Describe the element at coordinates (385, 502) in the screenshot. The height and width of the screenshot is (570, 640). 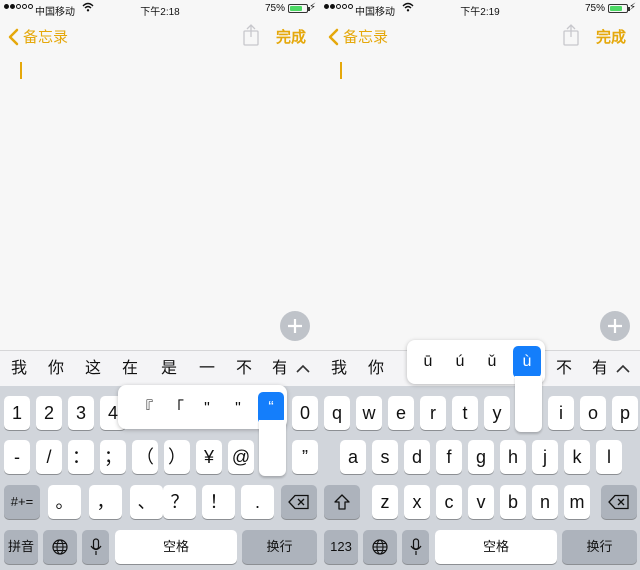
I see `key: z` at that location.